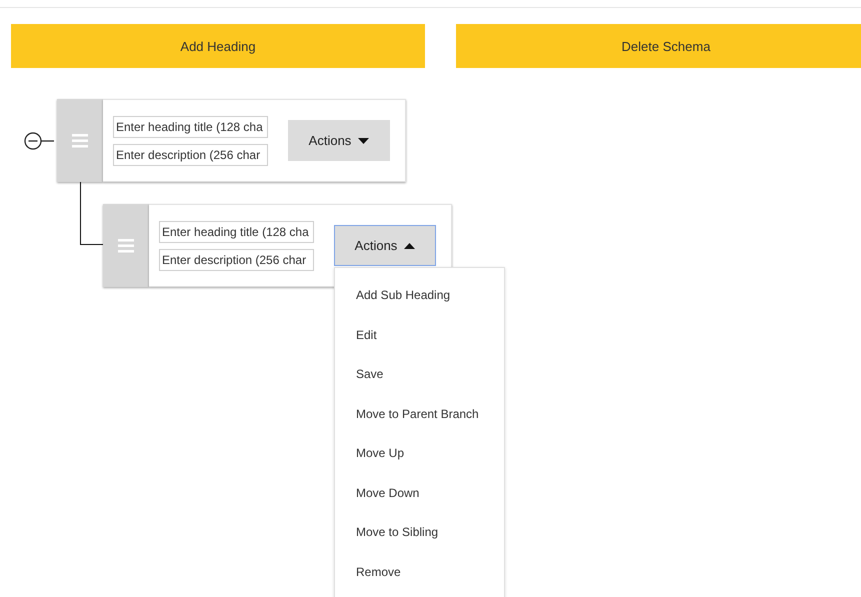 The width and height of the screenshot is (861, 597). Describe the element at coordinates (419, 532) in the screenshot. I see `menu-item: Move to Sibling` at that location.